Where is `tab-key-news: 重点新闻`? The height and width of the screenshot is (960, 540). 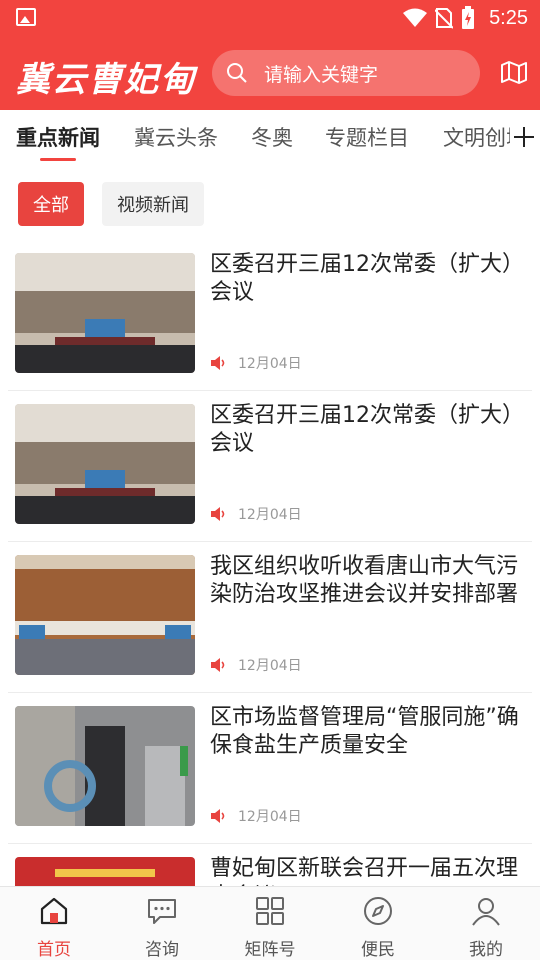 tab-key-news: 重点新闻 is located at coordinates (58, 137).